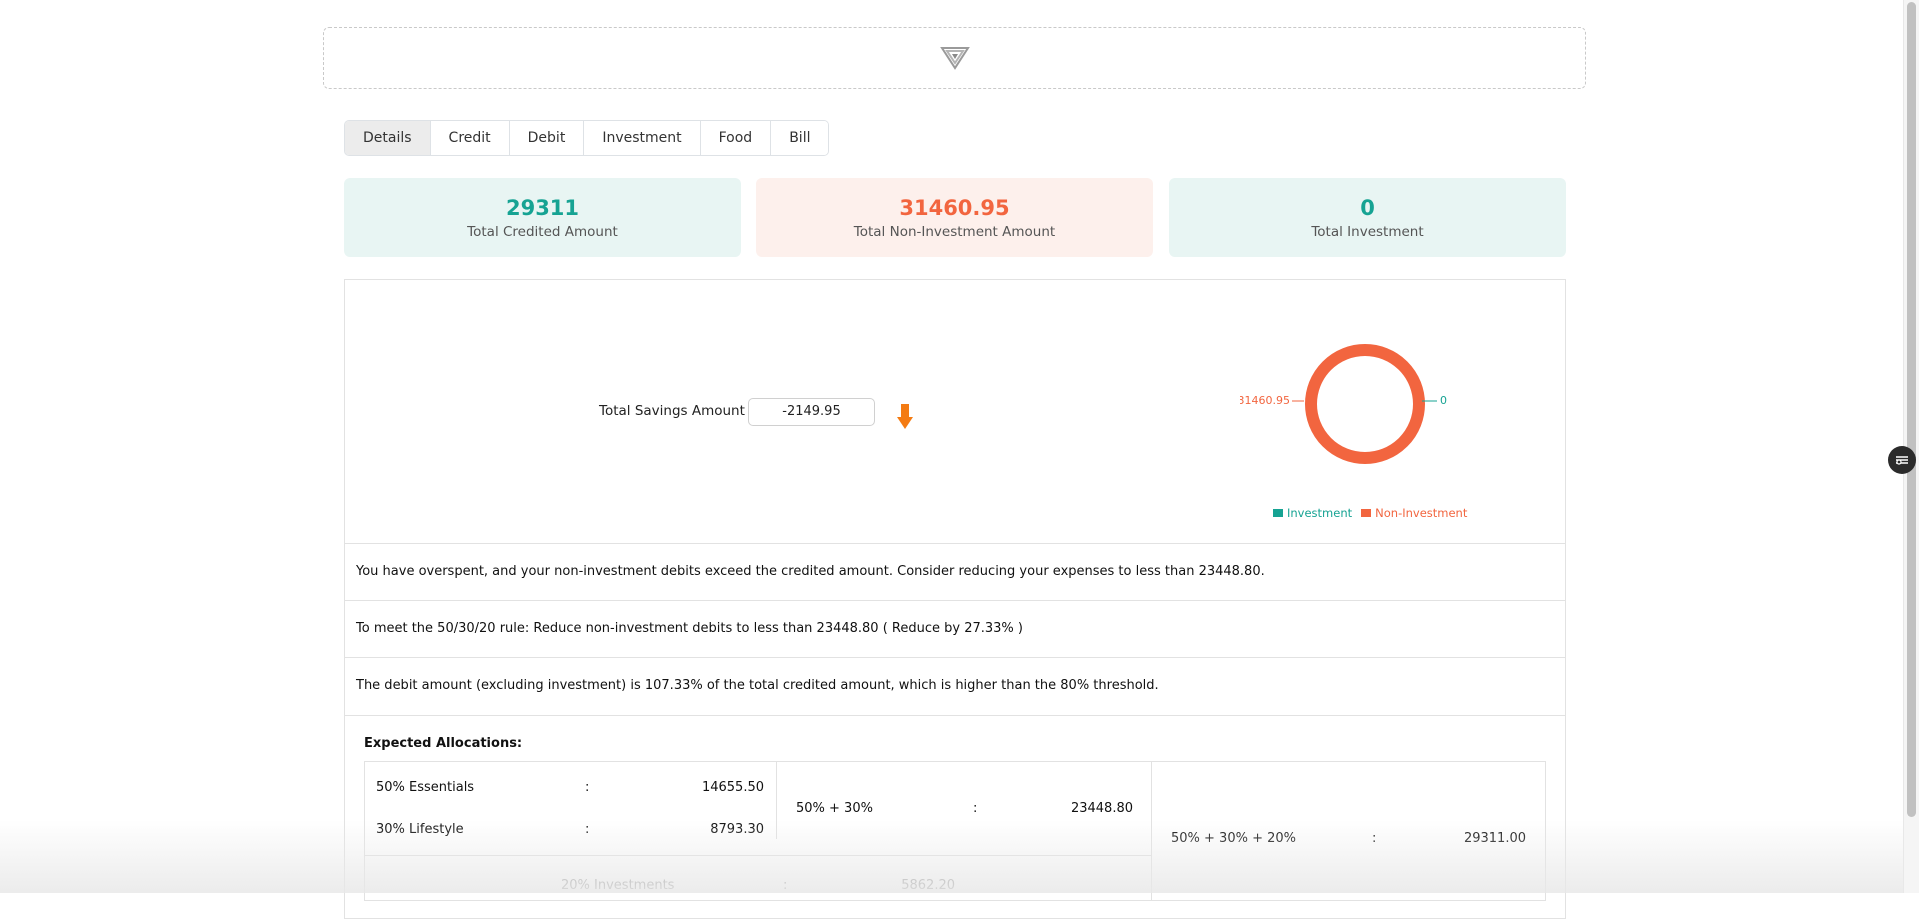  I want to click on legend-swatch-investment, so click(1278, 513).